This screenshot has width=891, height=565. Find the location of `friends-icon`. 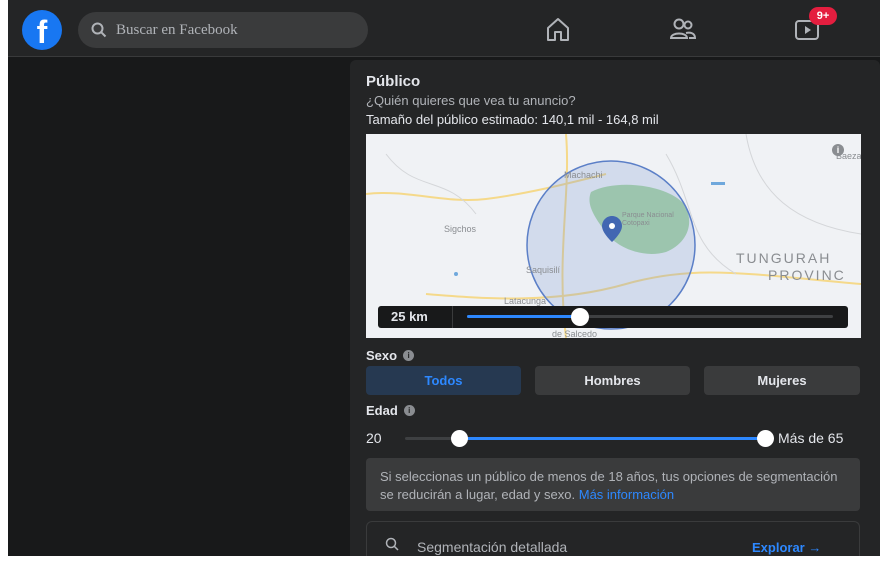

friends-icon is located at coordinates (683, 29).